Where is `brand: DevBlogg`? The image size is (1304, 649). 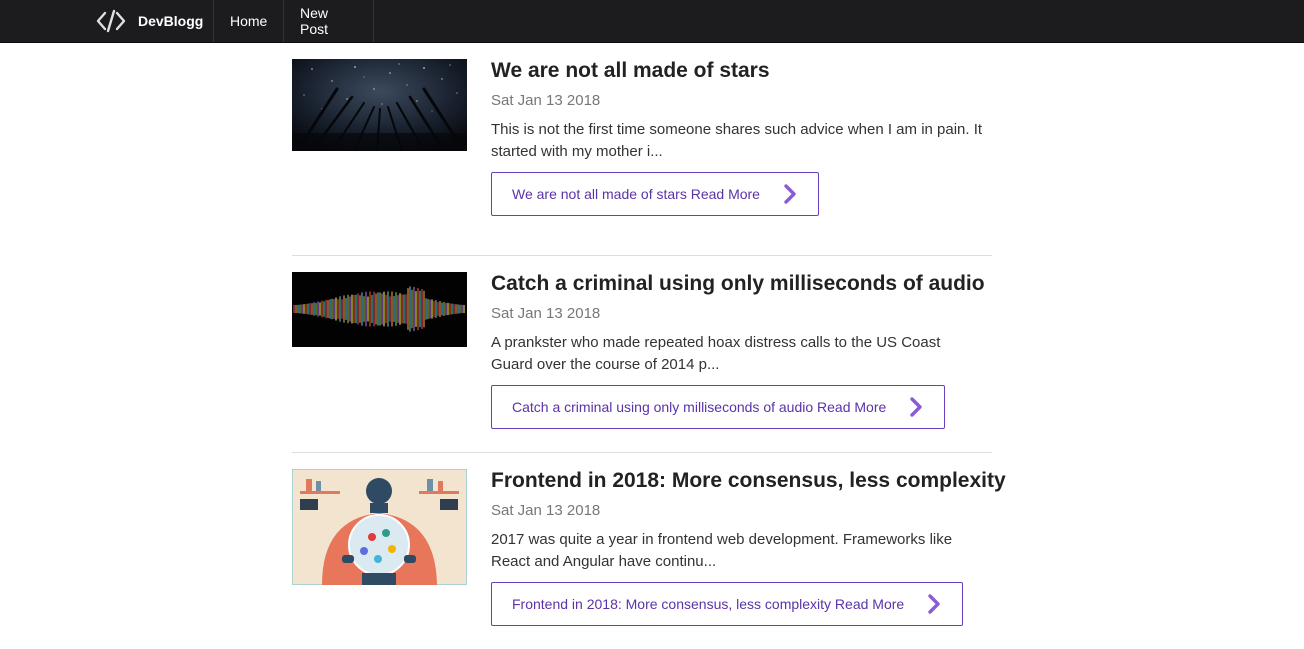
brand: DevBlogg is located at coordinates (155, 21).